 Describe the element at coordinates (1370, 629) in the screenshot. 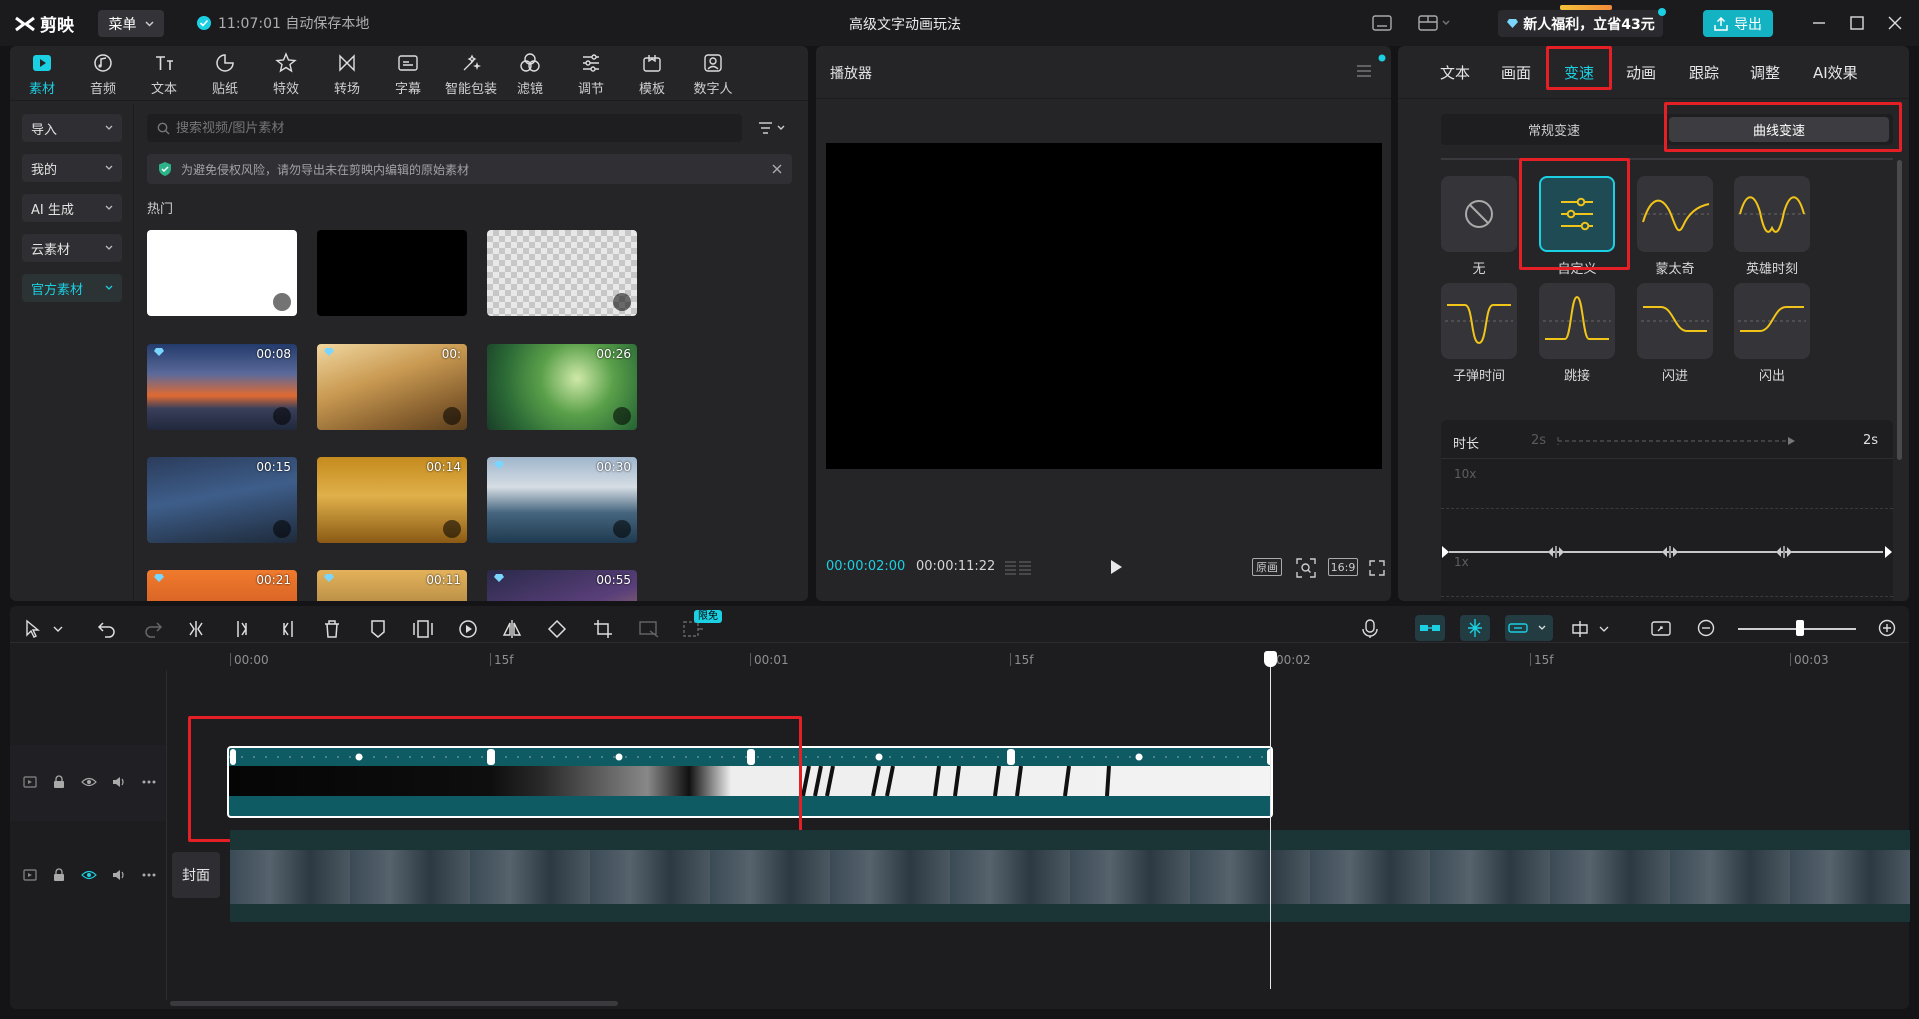

I see `microphone-icon` at that location.